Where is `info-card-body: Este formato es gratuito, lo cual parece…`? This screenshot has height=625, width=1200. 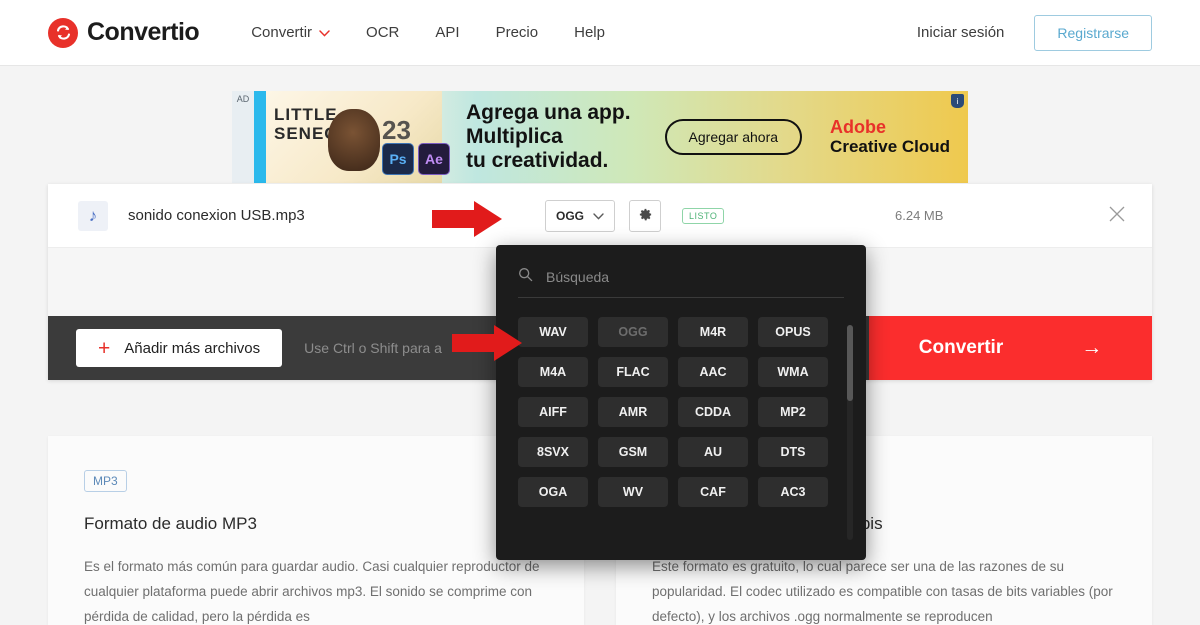
info-card-body: Este formato es gratuito, lo cual parece… is located at coordinates (882, 591).